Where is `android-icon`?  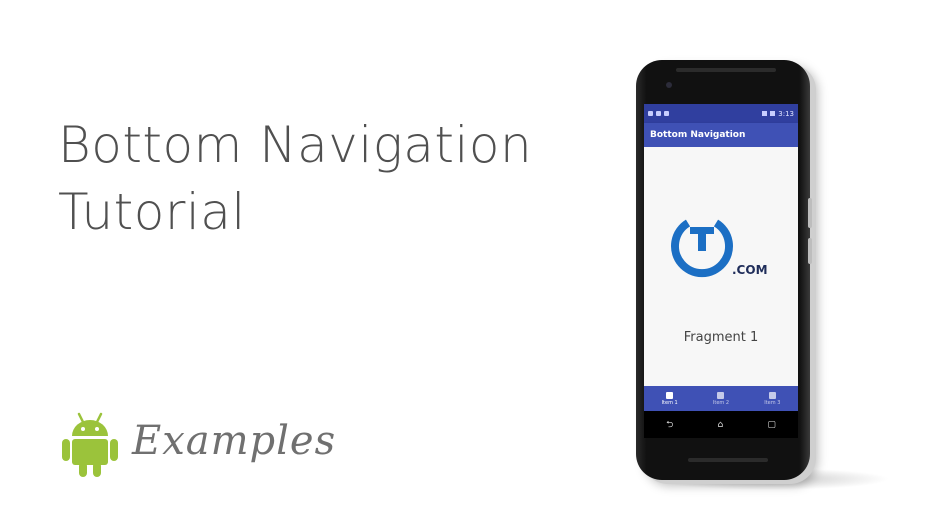 android-icon is located at coordinates (90, 444).